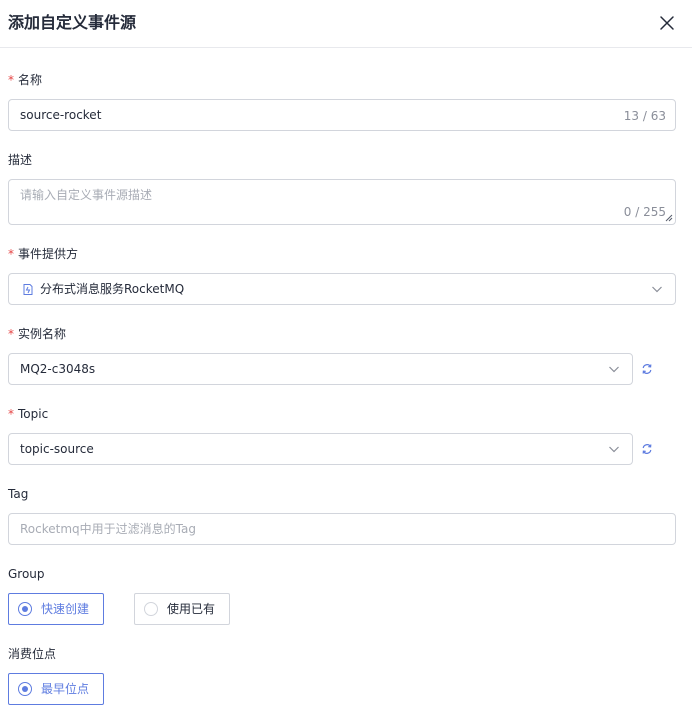 The width and height of the screenshot is (692, 721). I want to click on name-field-label: * 名称, so click(25, 80).